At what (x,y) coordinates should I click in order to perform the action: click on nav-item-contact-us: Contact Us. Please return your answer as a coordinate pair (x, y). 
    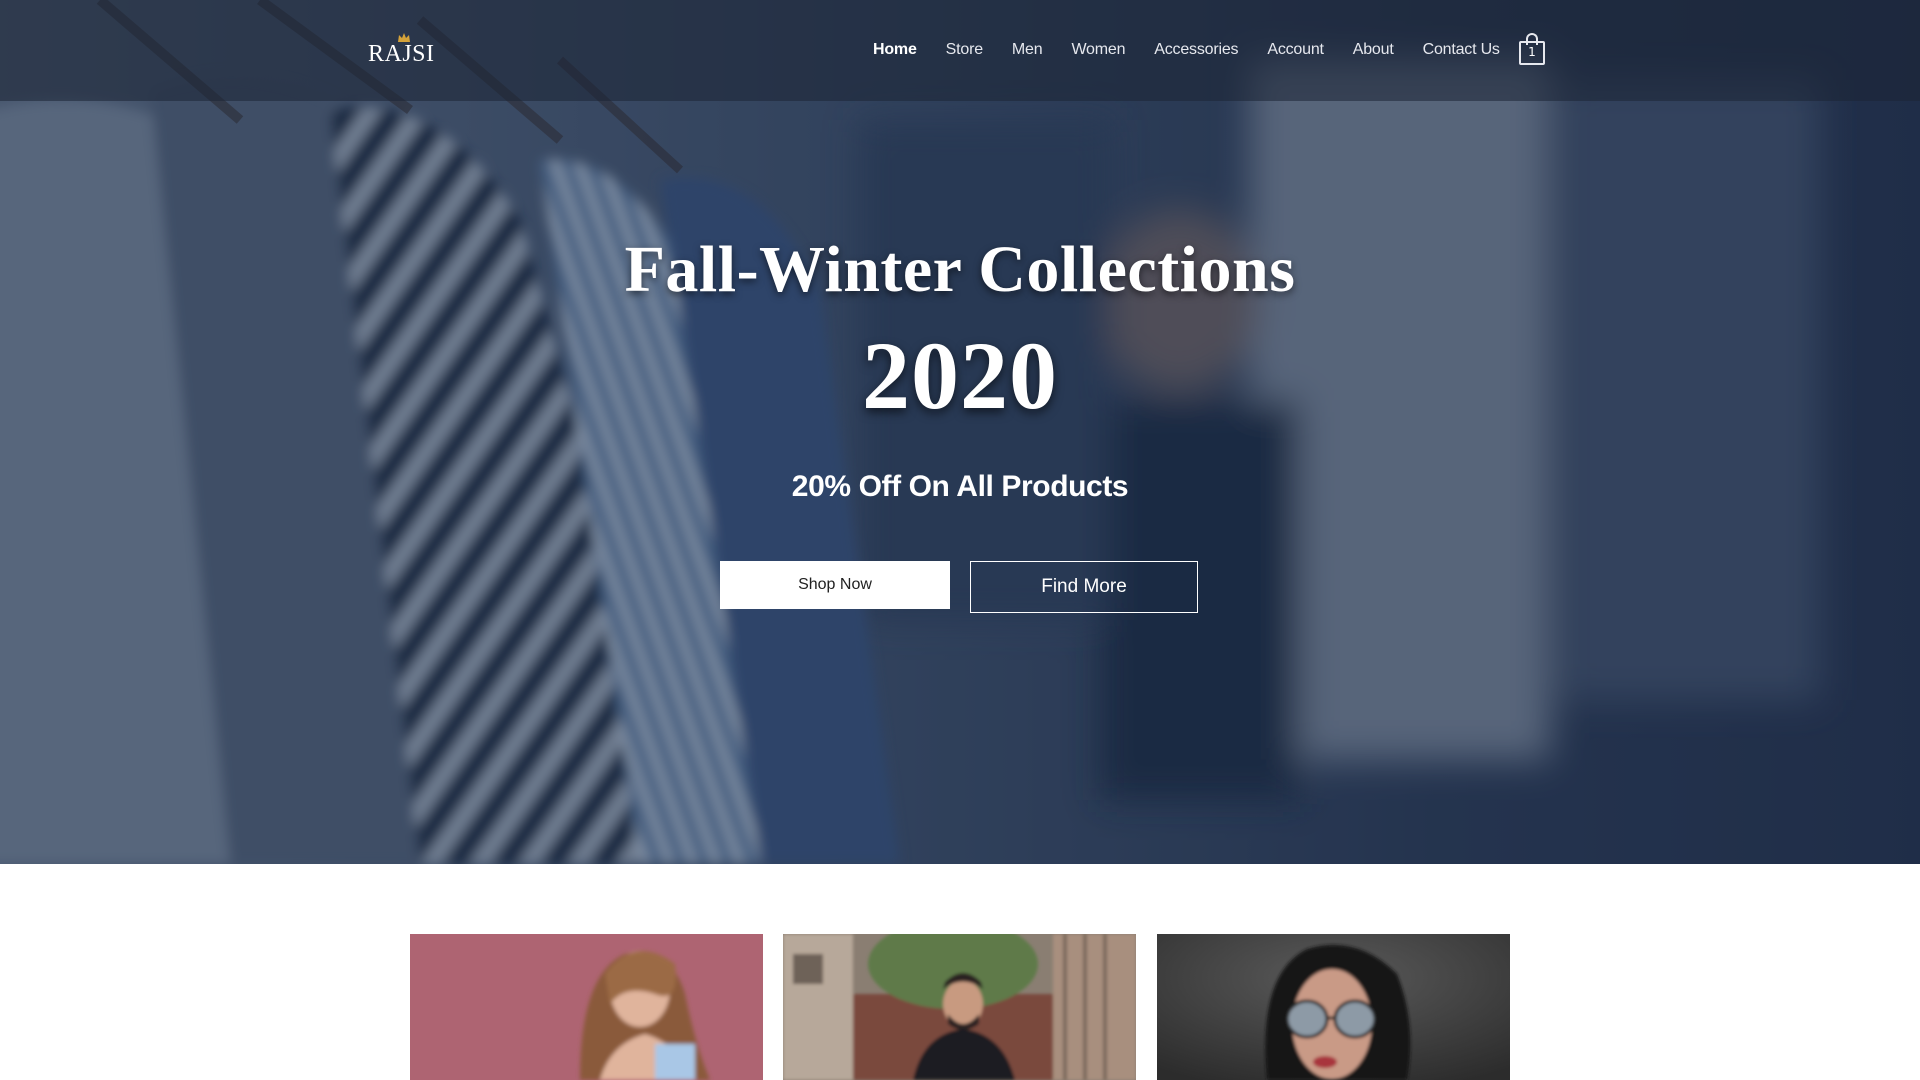
    Looking at the image, I should click on (1461, 50).